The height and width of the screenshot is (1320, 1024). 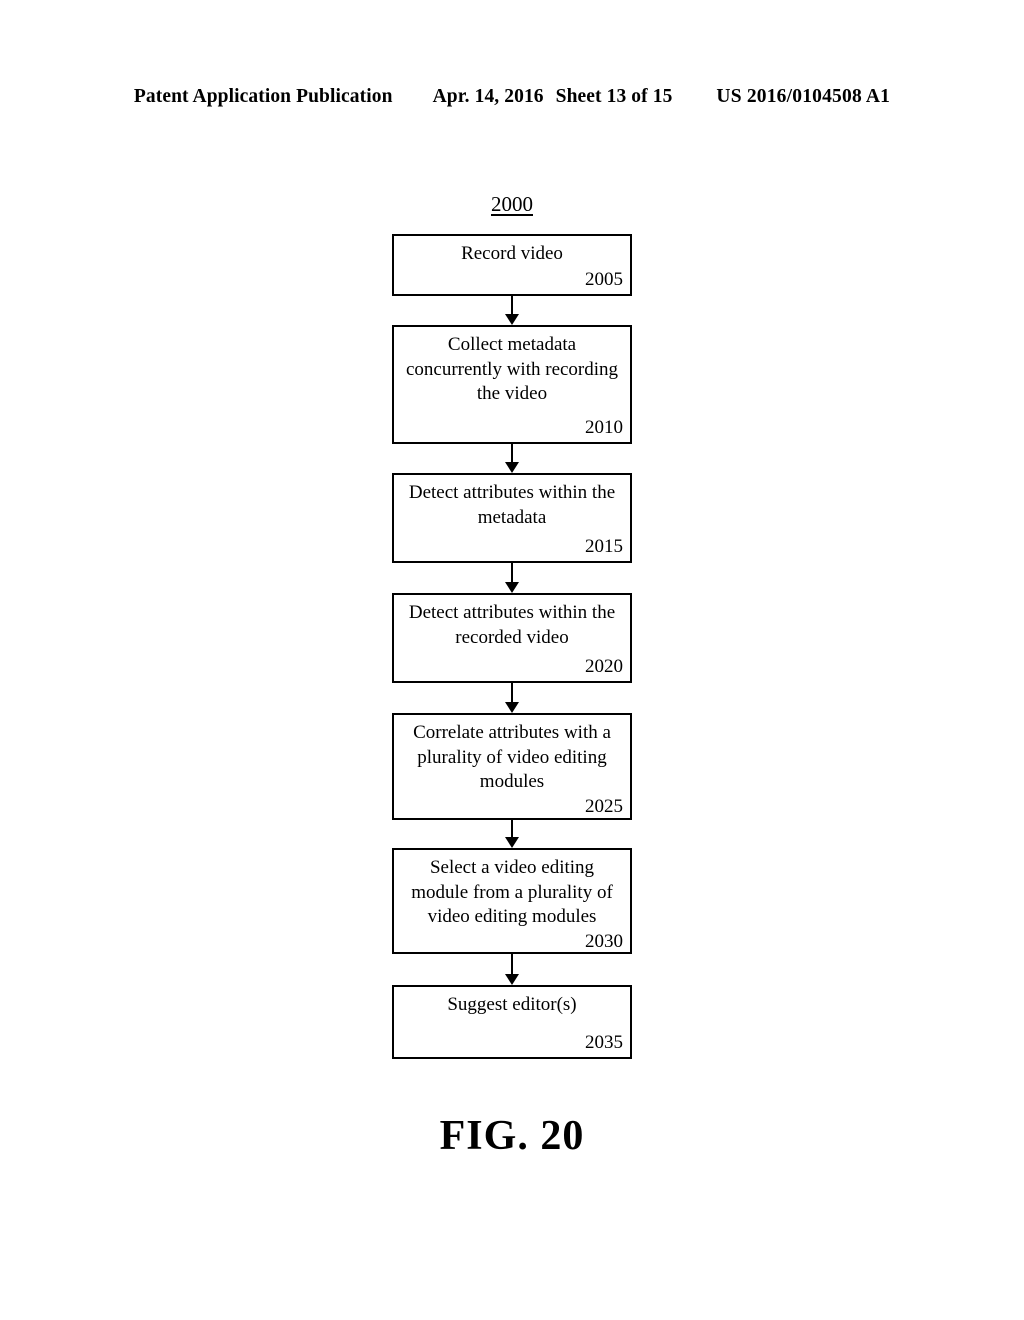 I want to click on flow-step-2005: Record video 2005, so click(x=512, y=265).